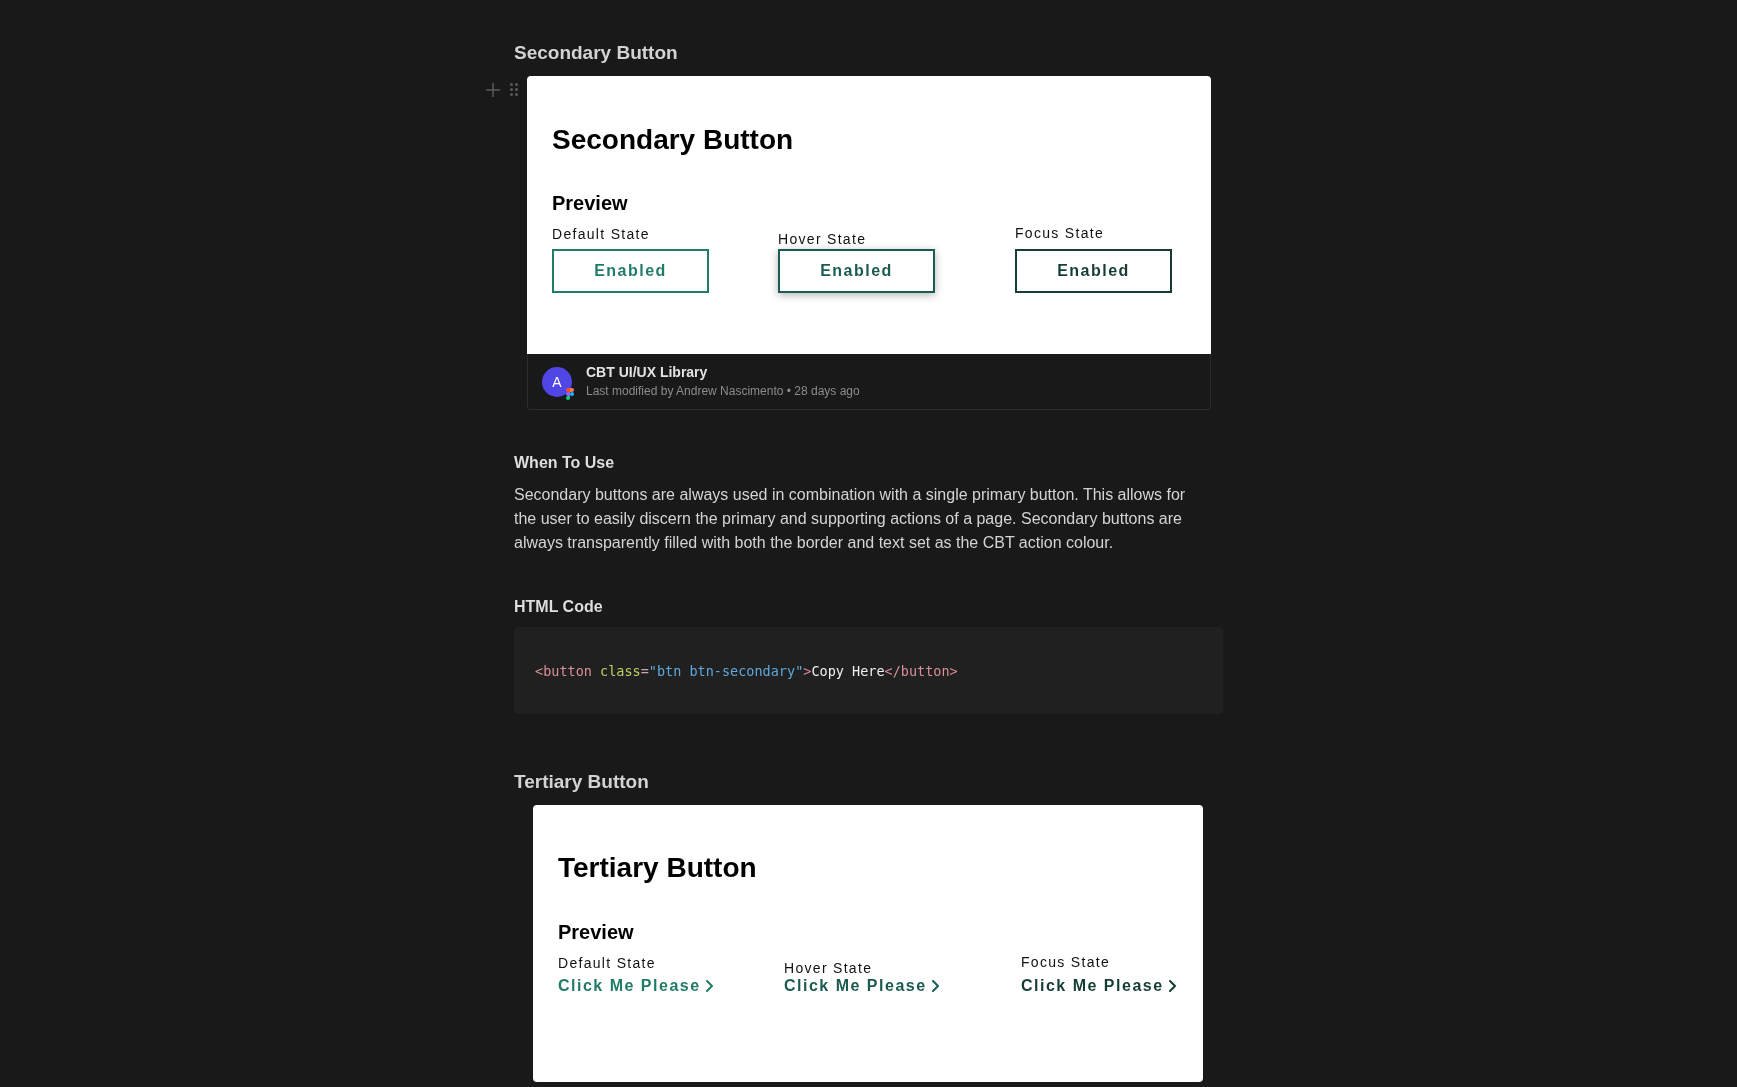  Describe the element at coordinates (657, 868) in the screenshot. I see `card-title: Tertiary Button` at that location.